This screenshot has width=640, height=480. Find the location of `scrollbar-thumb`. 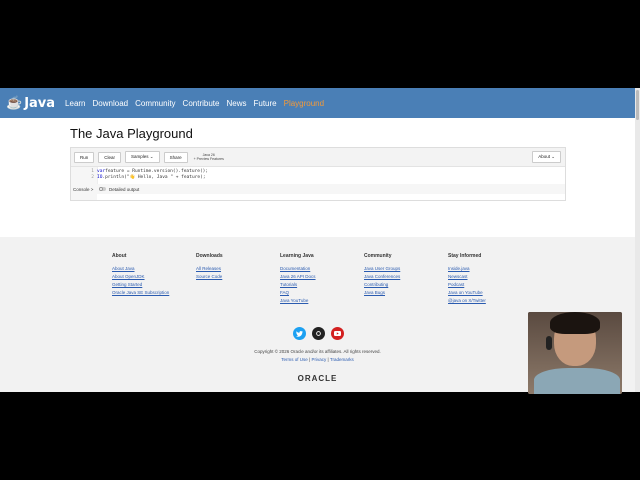

scrollbar-thumb is located at coordinates (637, 105).